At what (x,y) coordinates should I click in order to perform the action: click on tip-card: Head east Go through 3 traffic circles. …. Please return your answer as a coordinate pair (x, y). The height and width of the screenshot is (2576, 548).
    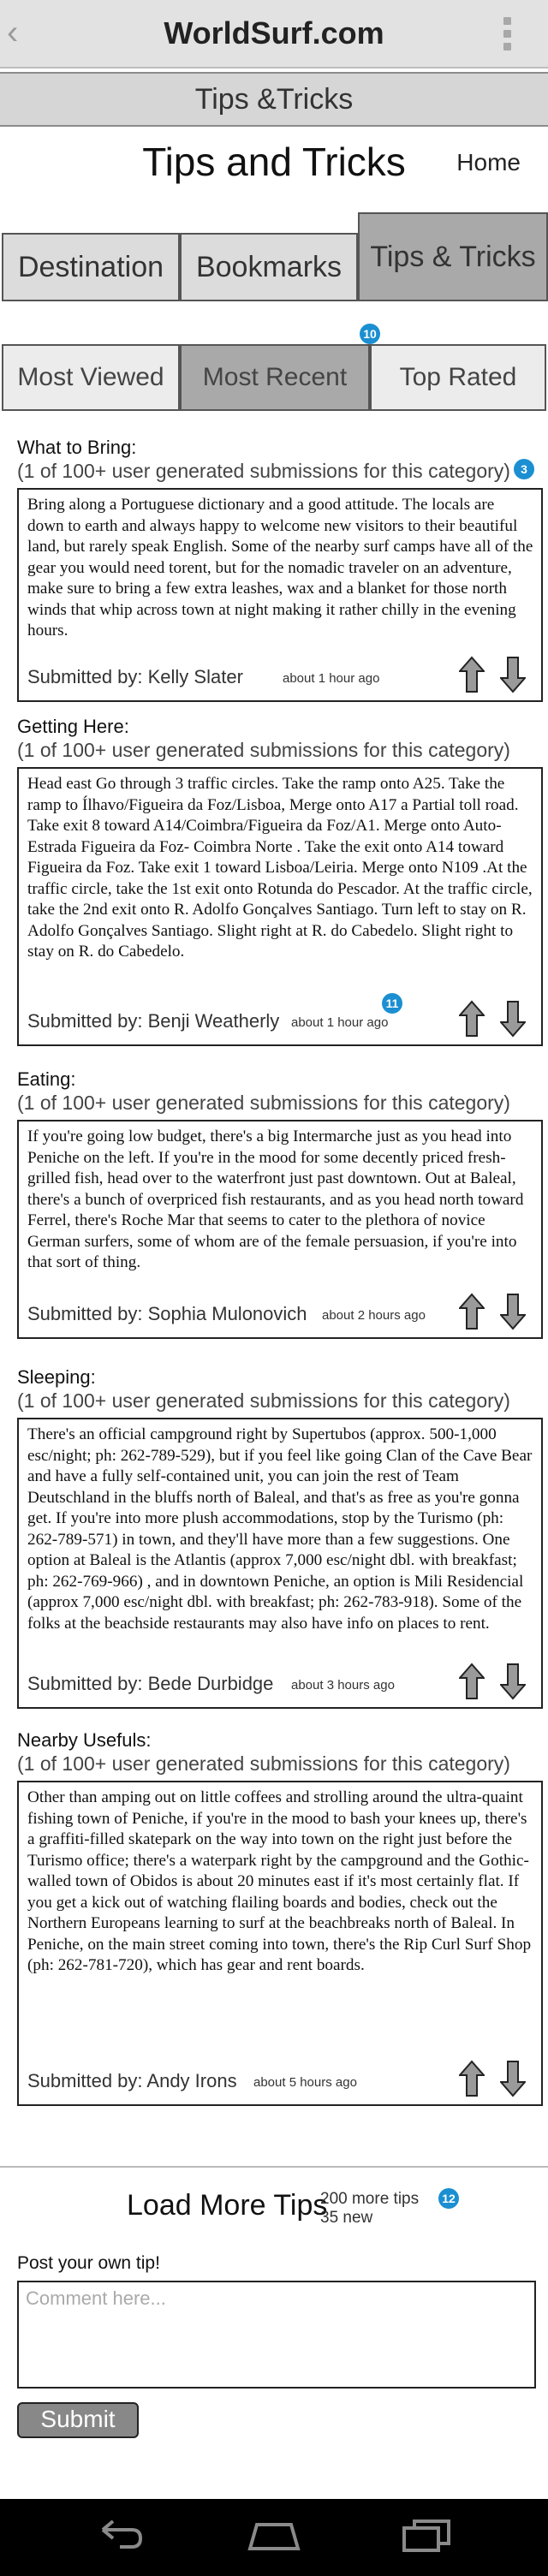
    Looking at the image, I should click on (280, 907).